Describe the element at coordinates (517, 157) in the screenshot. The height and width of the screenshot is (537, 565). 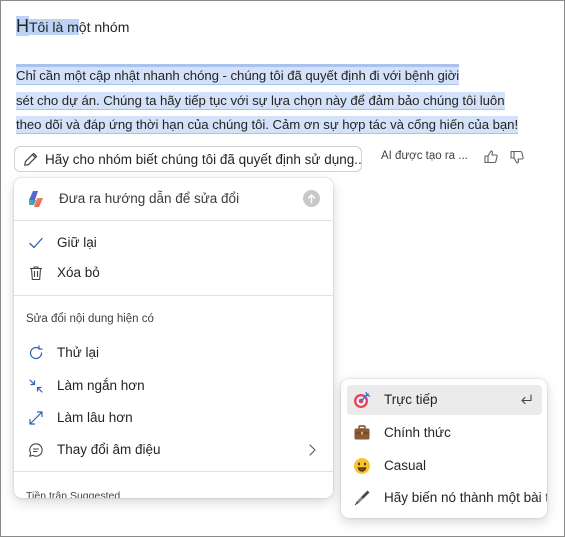
I see `thumbs-down-icon` at that location.